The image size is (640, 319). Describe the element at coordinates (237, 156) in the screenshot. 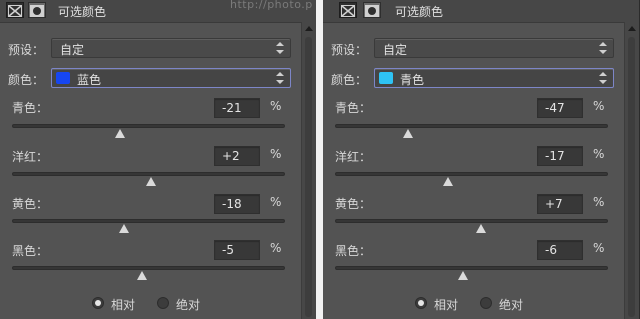

I see `magenta-value-input: +2` at that location.